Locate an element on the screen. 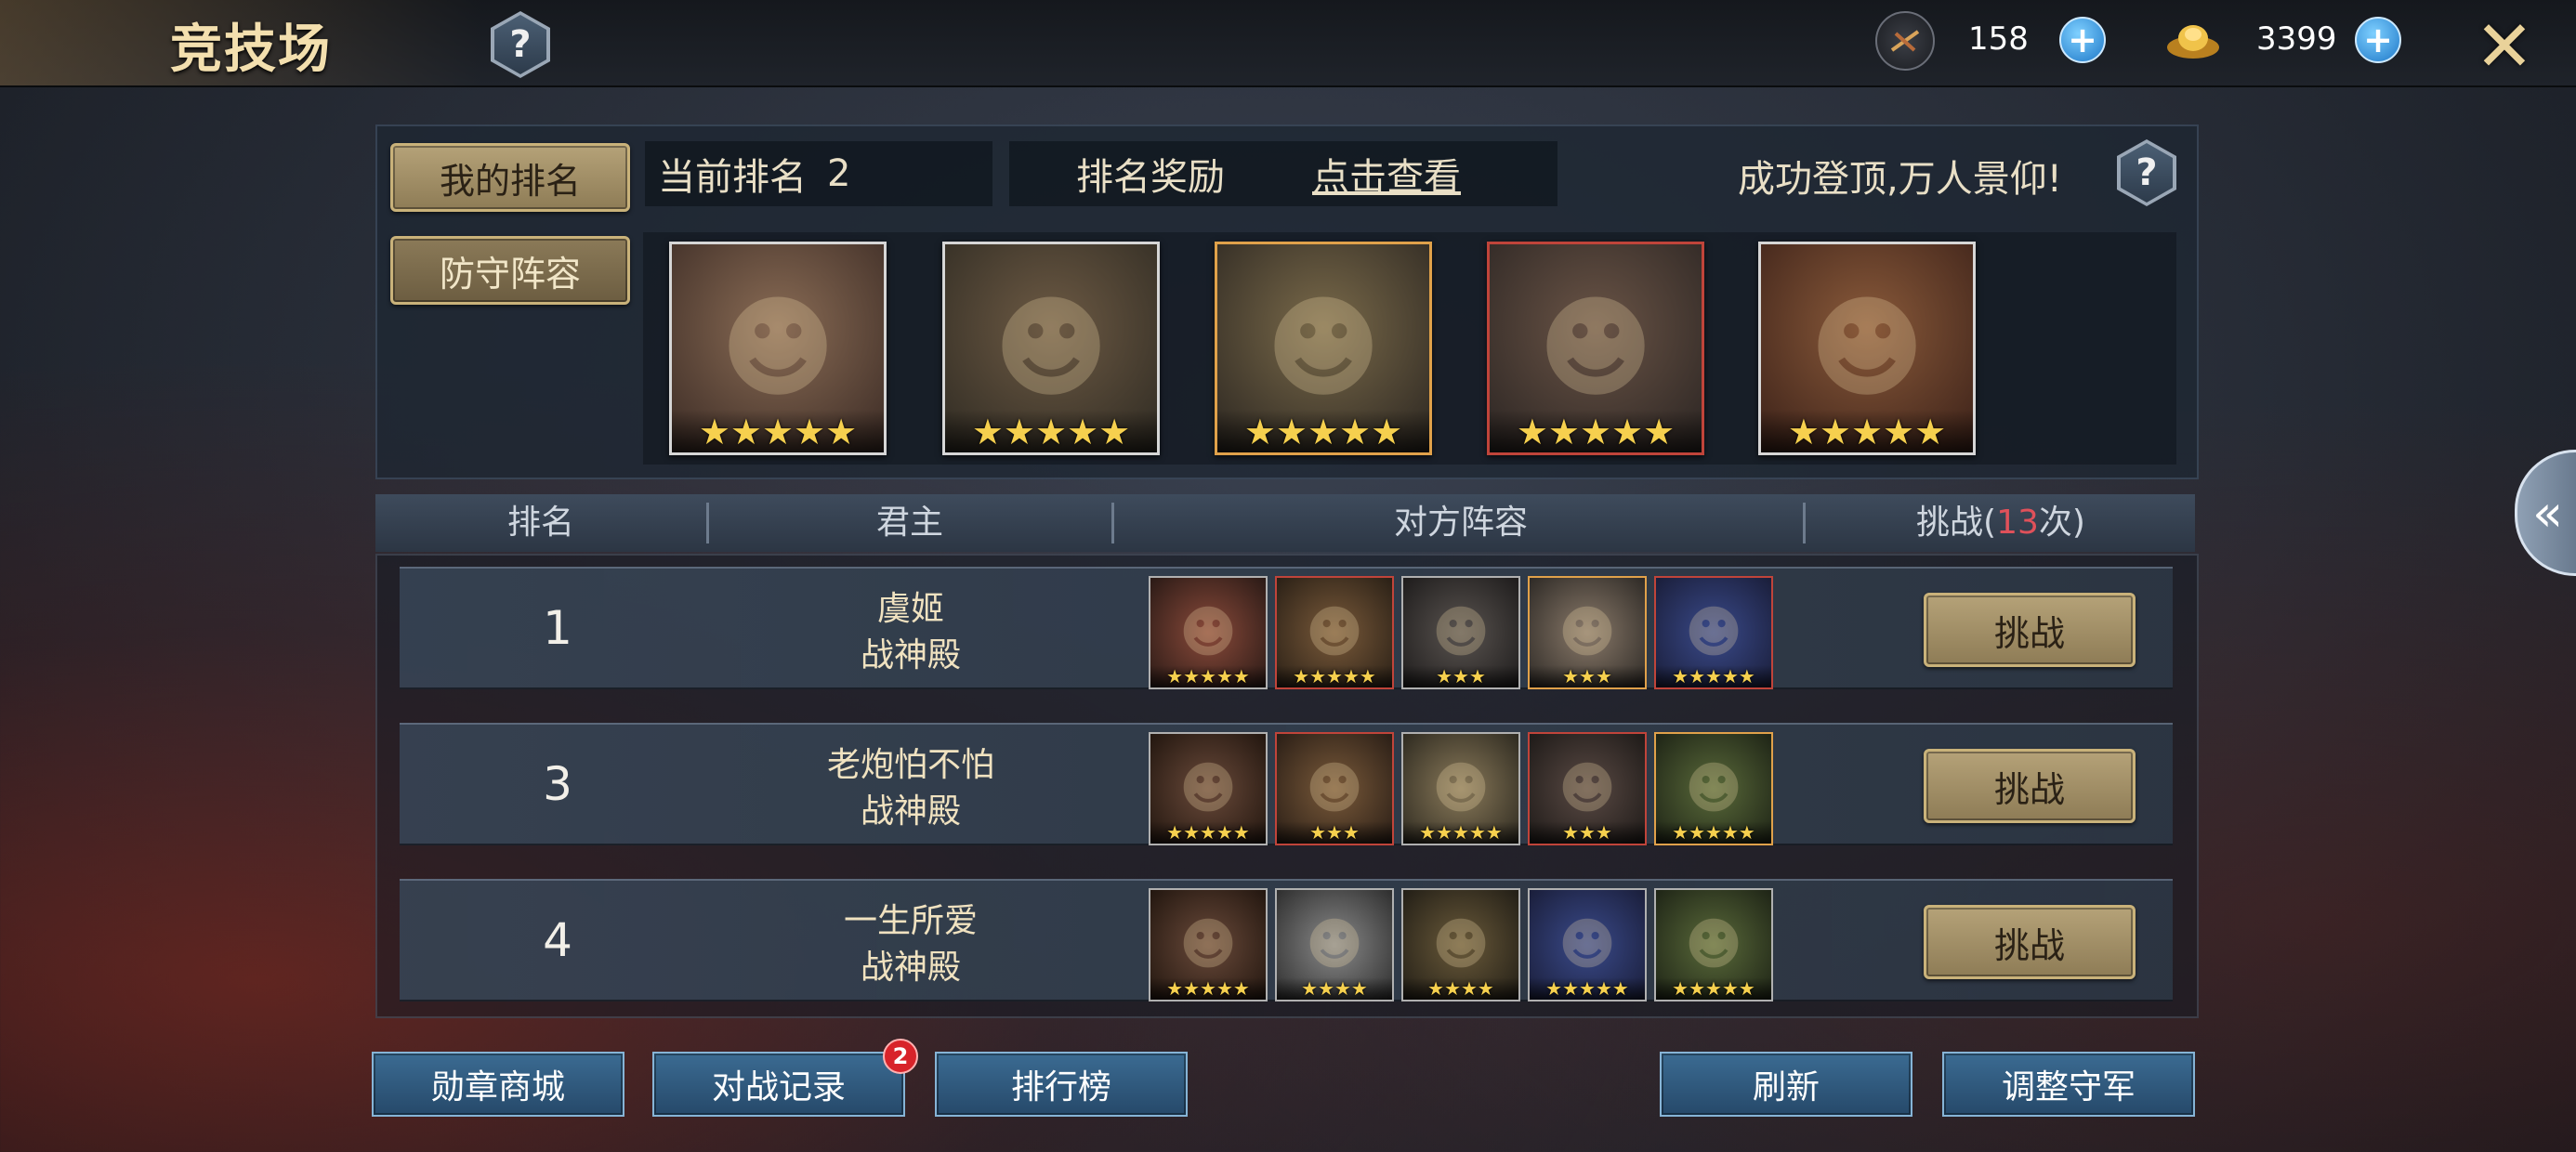 The height and width of the screenshot is (1152, 2576). header-rank: 排名 is located at coordinates (540, 523).